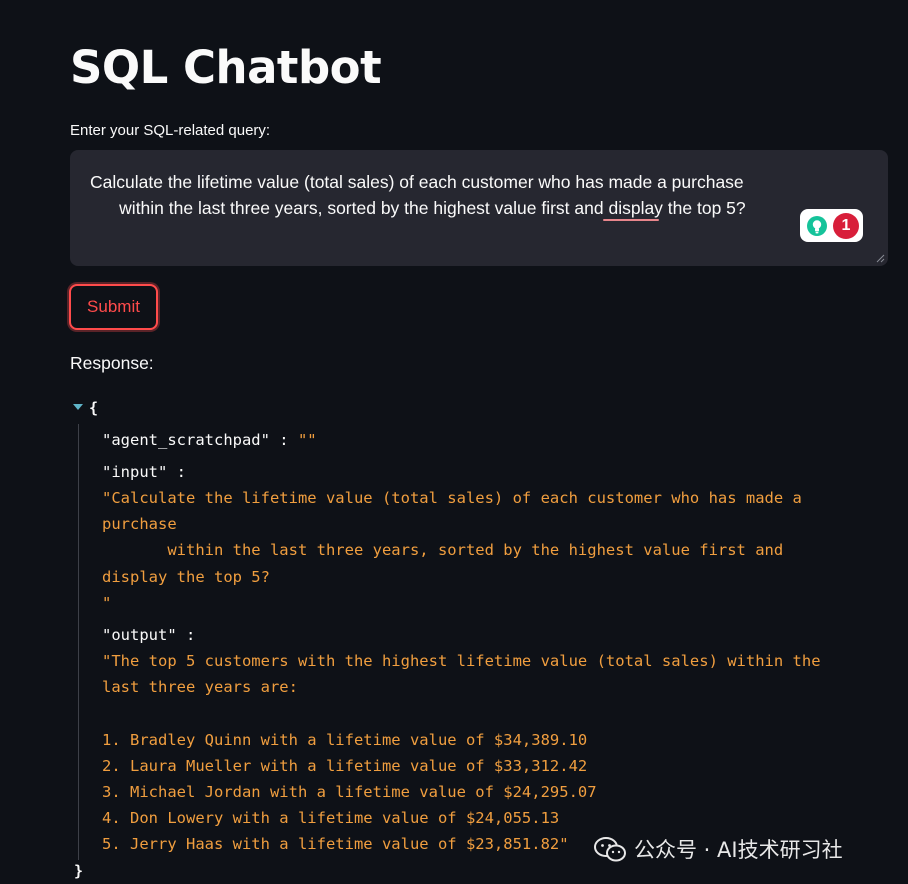 This screenshot has width=908, height=884. What do you see at coordinates (144, 472) in the screenshot?
I see `json-key-input: "input" :` at bounding box center [144, 472].